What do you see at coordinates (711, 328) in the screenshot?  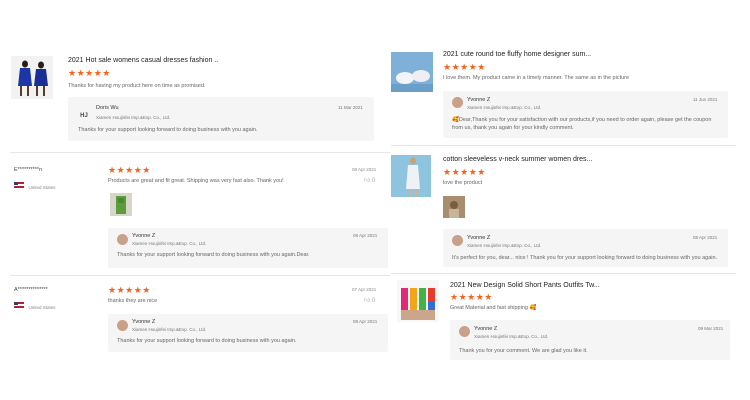 I see `reply-date: 09 Mar 2021` at bounding box center [711, 328].